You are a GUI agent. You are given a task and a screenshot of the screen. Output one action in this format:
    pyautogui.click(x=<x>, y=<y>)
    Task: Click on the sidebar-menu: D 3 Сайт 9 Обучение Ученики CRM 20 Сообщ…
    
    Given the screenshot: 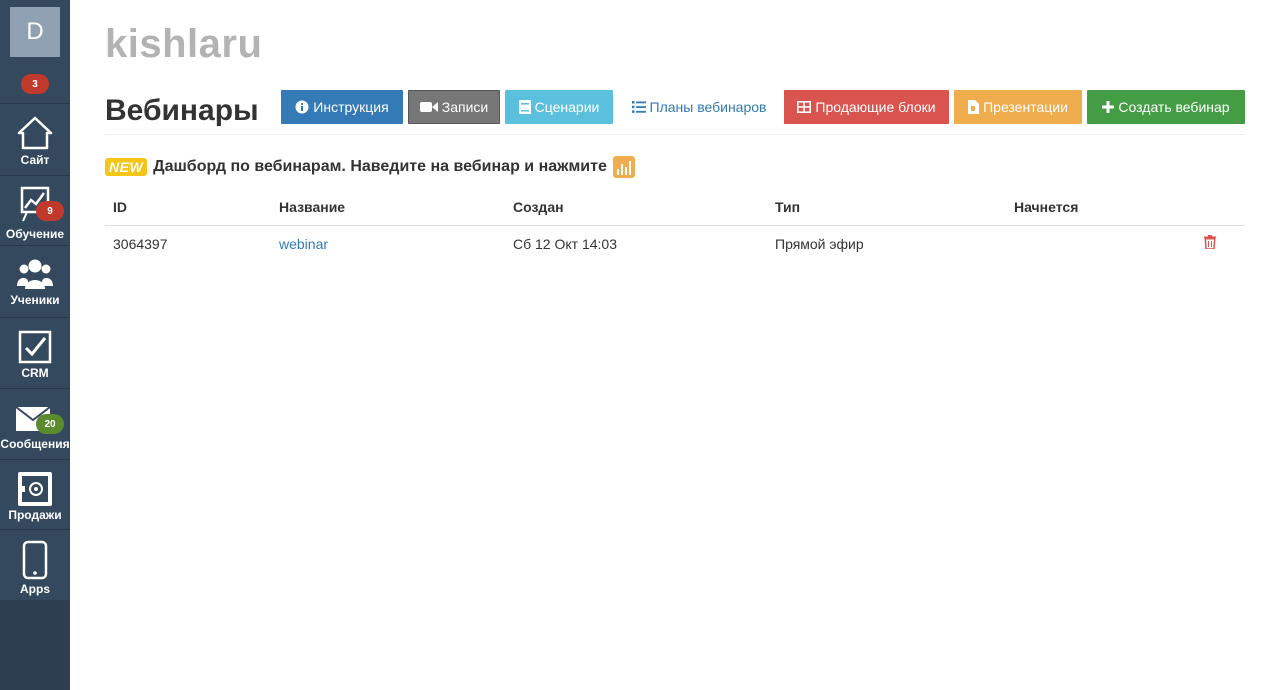 What is the action you would take?
    pyautogui.click(x=35, y=300)
    